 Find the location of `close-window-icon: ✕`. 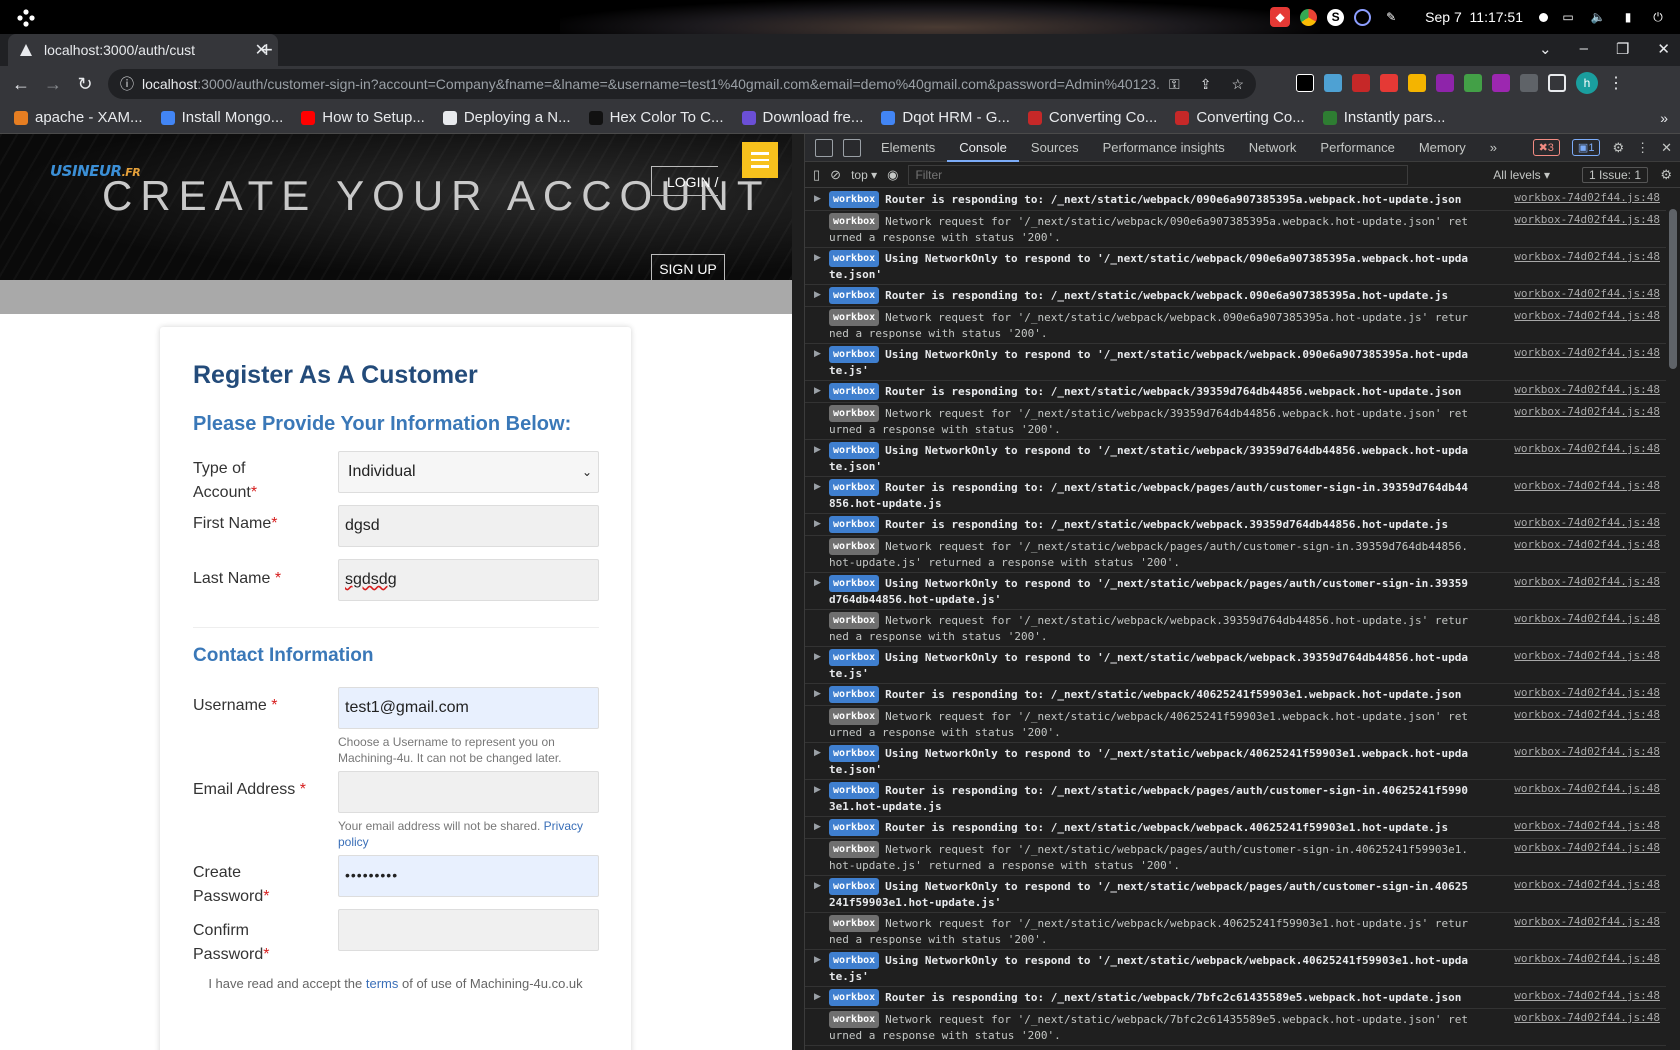

close-window-icon: ✕ is located at coordinates (1663, 49).